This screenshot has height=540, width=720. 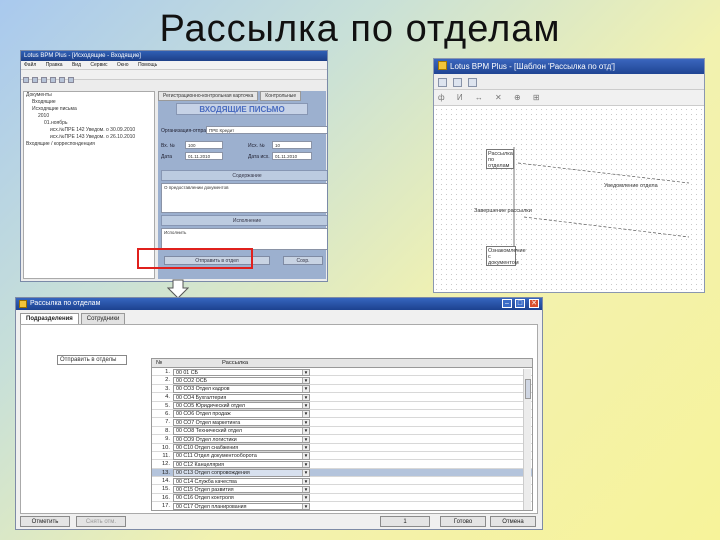 What do you see at coordinates (241, 498) in the screenshot?
I see `department-select: 00 С16 Отдел контроля ▼` at bounding box center [241, 498].